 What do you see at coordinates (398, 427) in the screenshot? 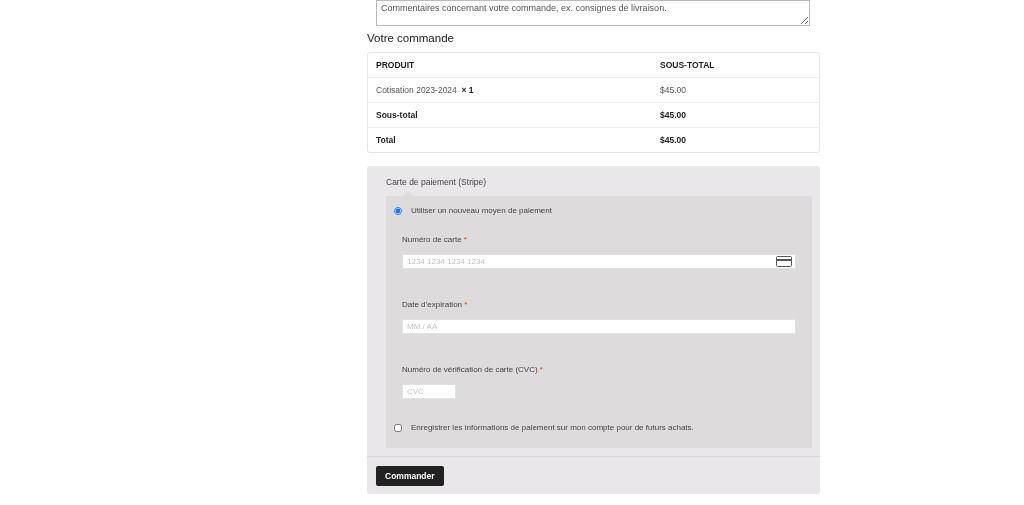
I see `checkbox` at bounding box center [398, 427].